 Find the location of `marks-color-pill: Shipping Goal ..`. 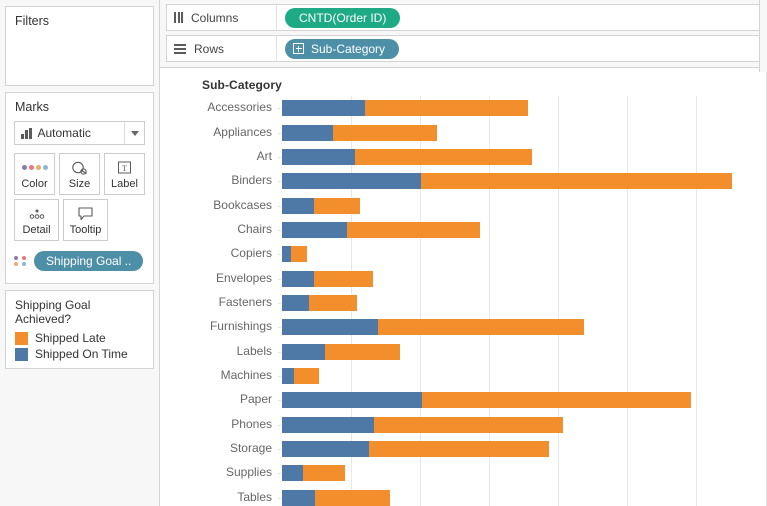

marks-color-pill: Shipping Goal .. is located at coordinates (89, 261).